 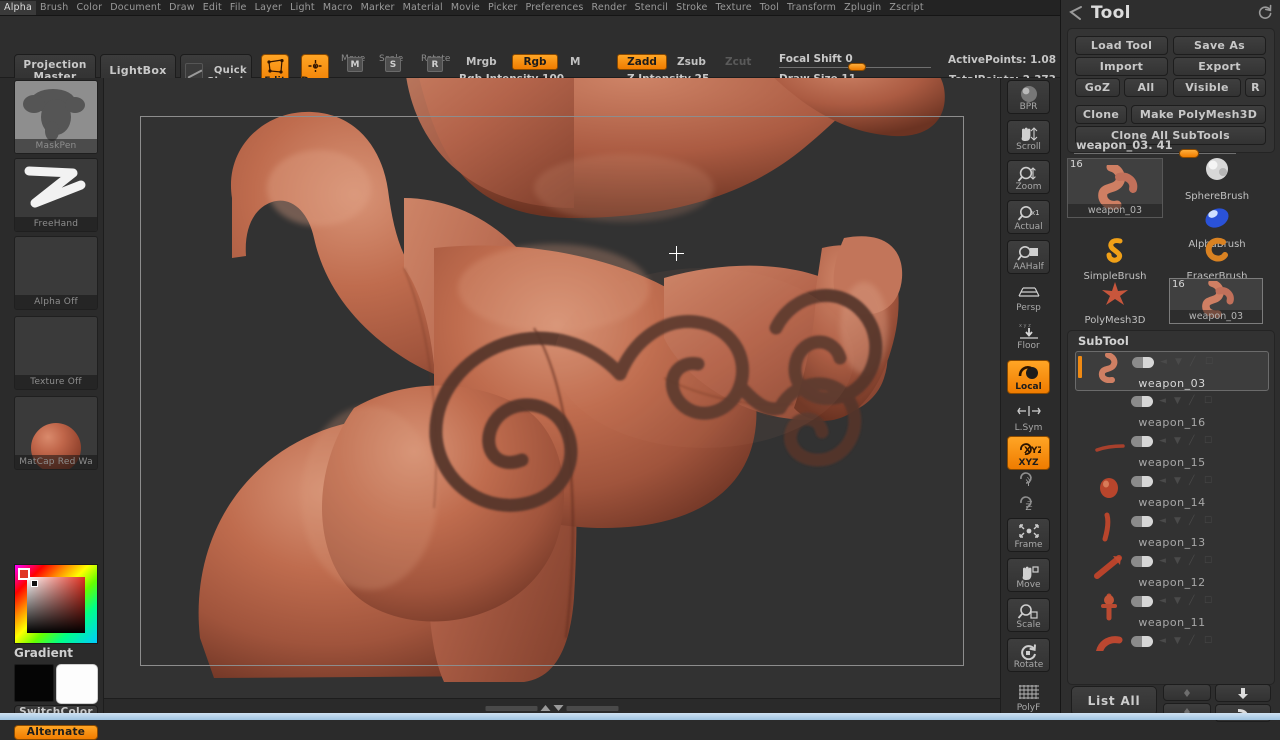 I want to click on secondary-color-swatch, so click(x=77, y=684).